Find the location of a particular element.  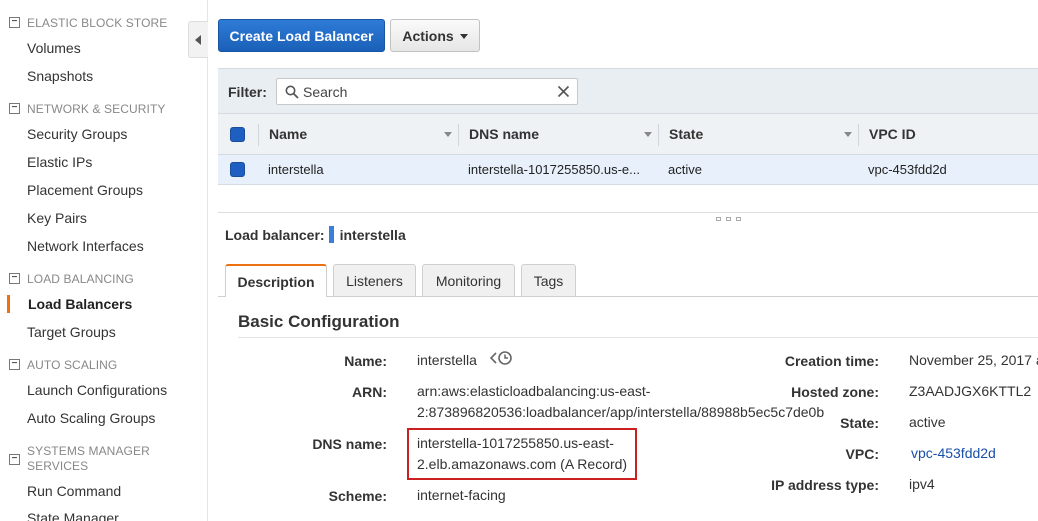

sidebar-section-title: NETWORK & SECURITY is located at coordinates (96, 109).